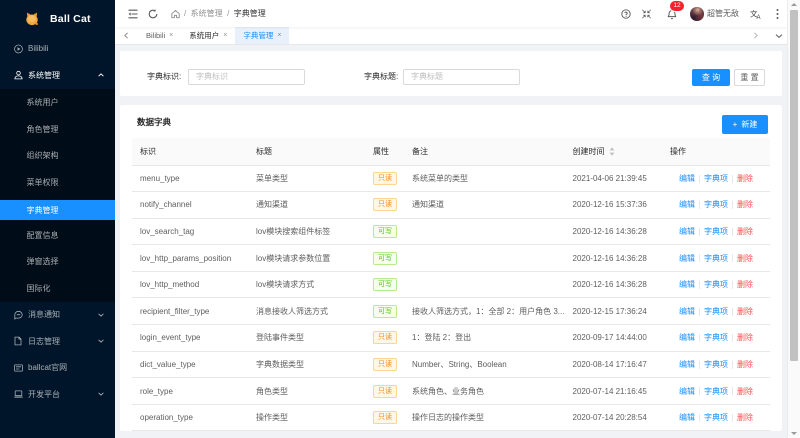 The height and width of the screenshot is (438, 800). What do you see at coordinates (57, 49) in the screenshot?
I see `sidebar-item-Bilibili: Bilibili` at bounding box center [57, 49].